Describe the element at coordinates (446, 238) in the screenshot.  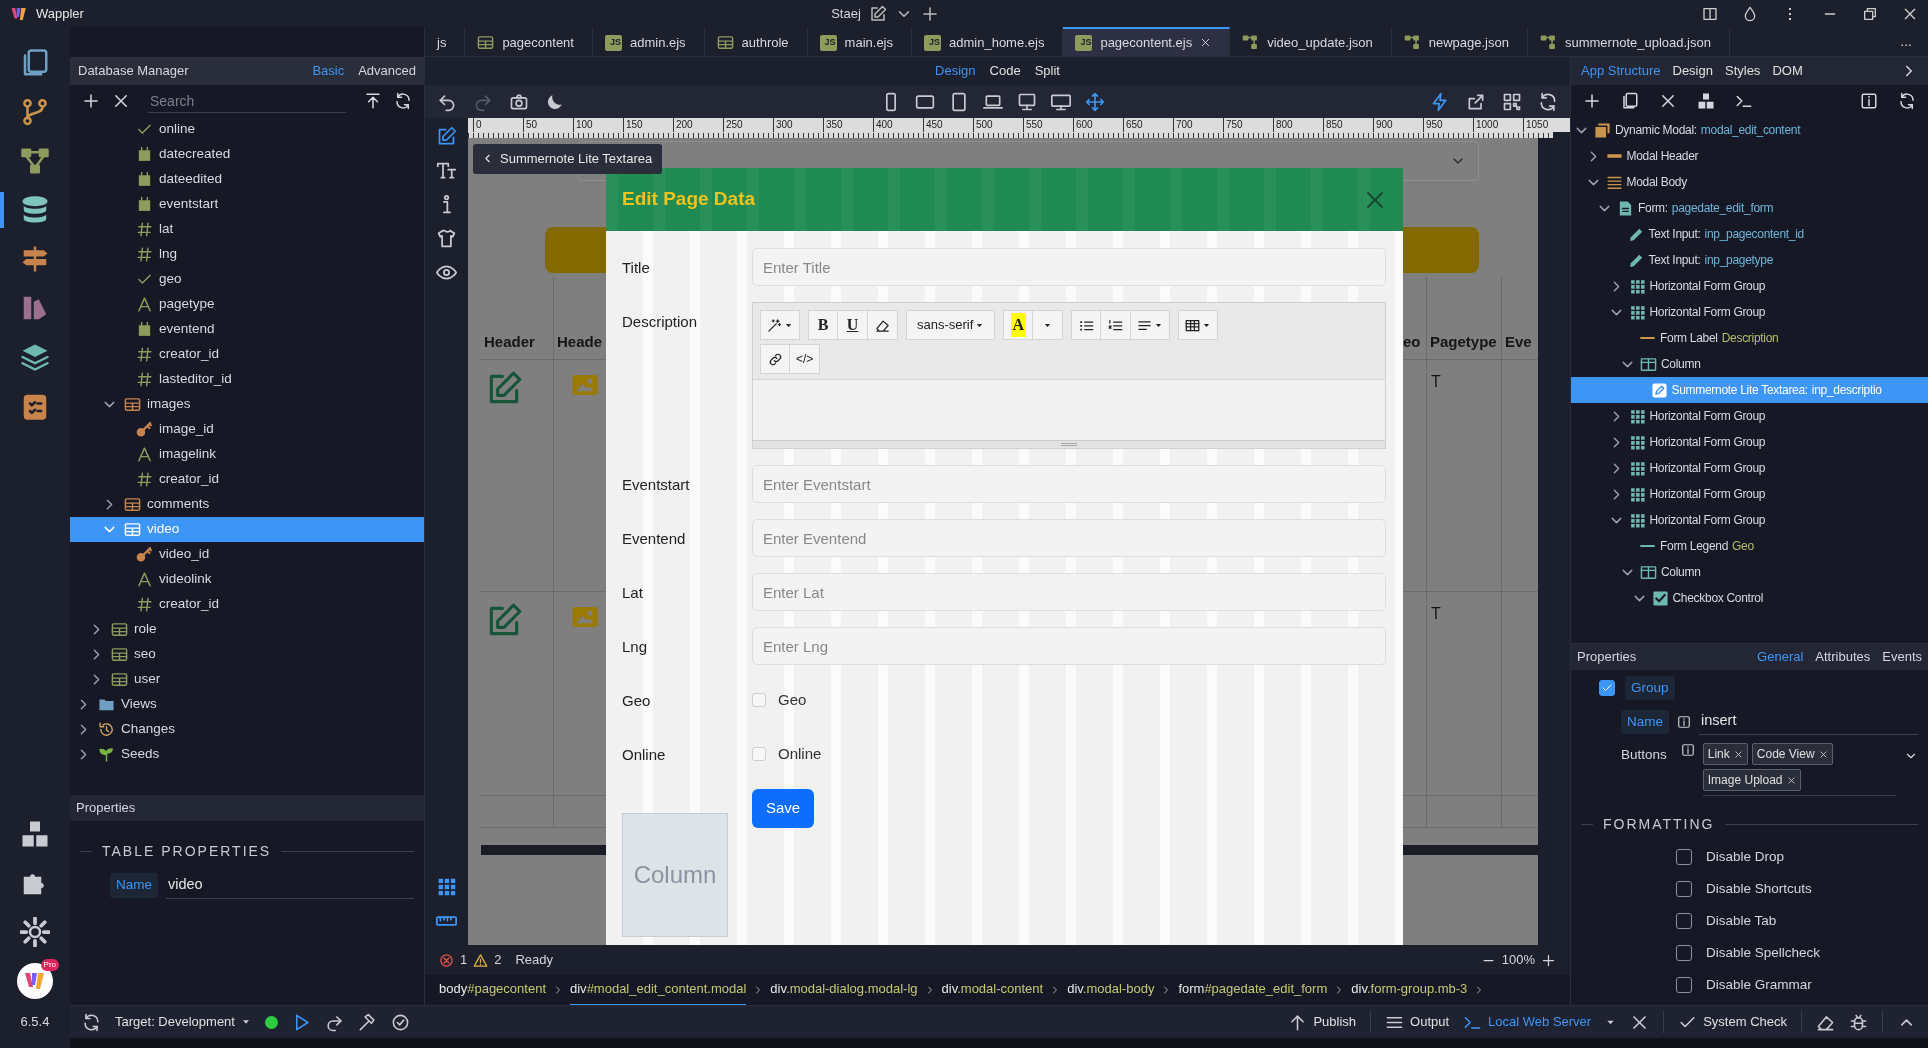
I see `shirt-icon` at that location.